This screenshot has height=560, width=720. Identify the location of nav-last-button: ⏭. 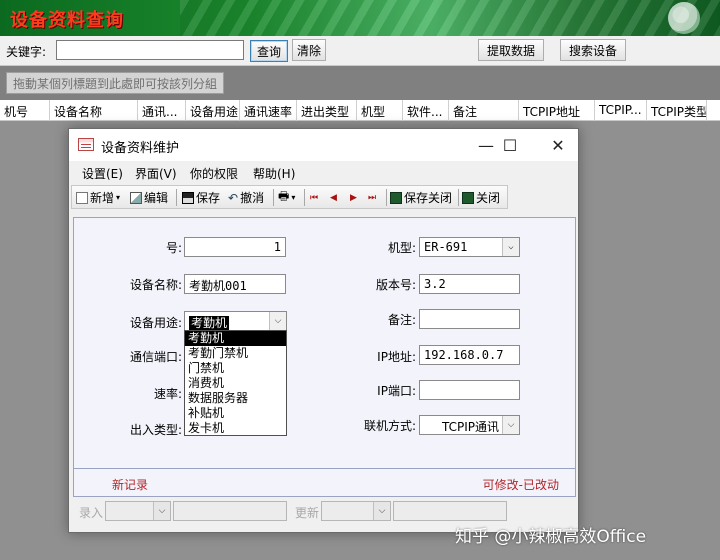
(372, 197).